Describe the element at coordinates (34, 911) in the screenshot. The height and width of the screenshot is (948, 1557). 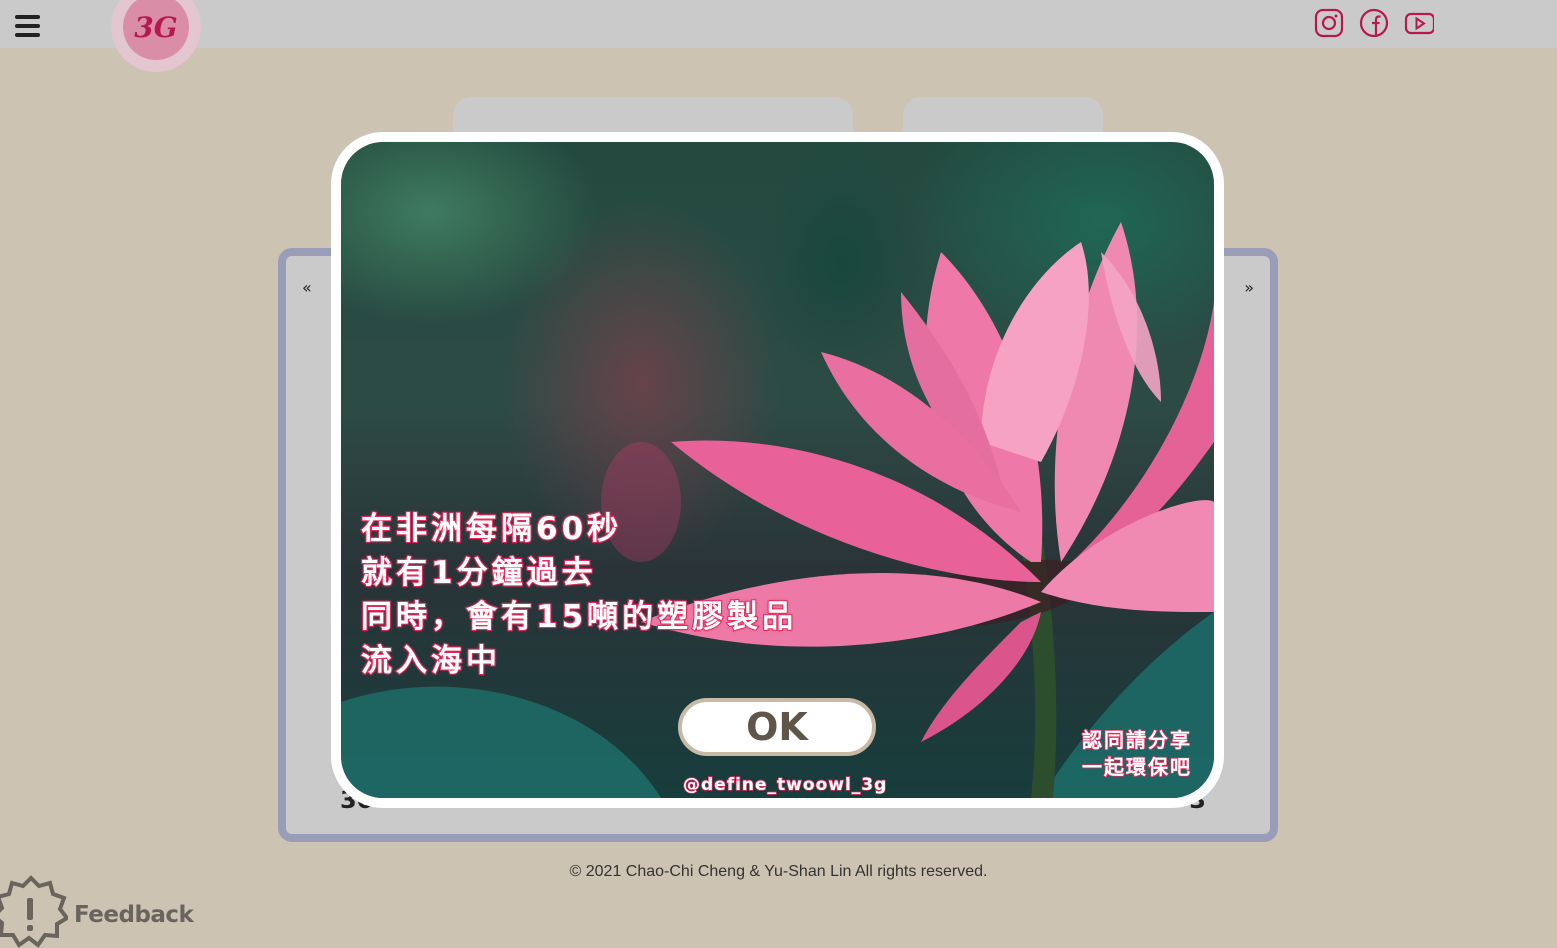
I see `alert-badge-icon` at that location.